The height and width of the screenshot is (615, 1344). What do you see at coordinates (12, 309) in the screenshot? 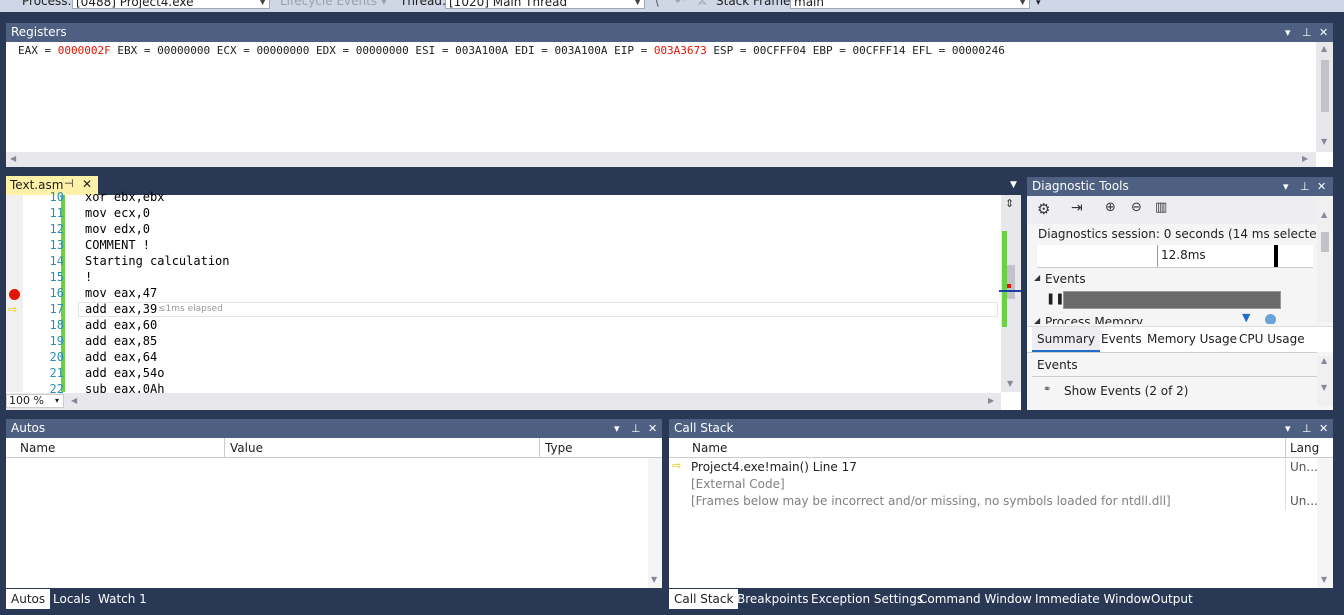
I see `instruction-pointer-icon: ⇨` at bounding box center [12, 309].